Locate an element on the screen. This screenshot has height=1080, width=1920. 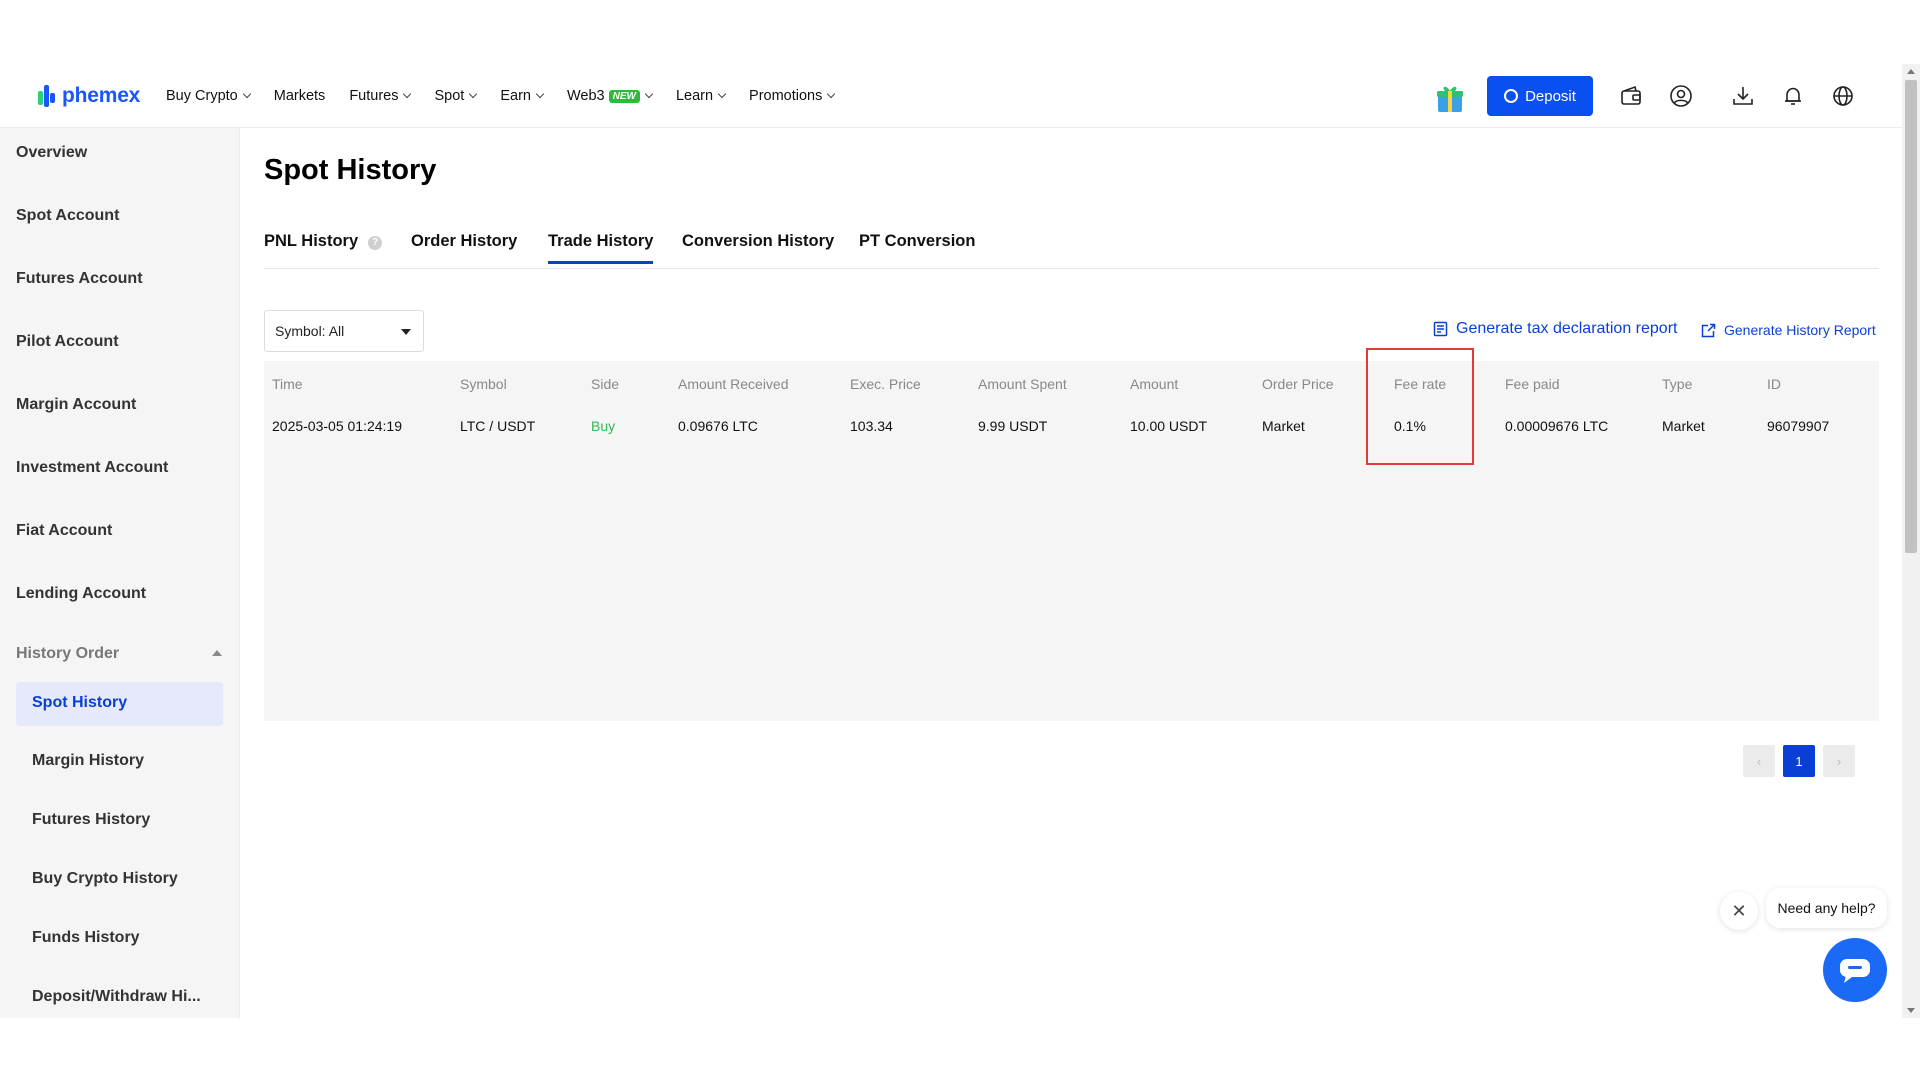
help-icon: ? is located at coordinates (375, 243).